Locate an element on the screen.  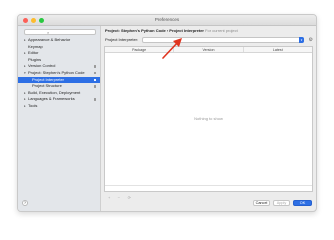
chevron-down-icon: ▾ is located at coordinates (301, 40).